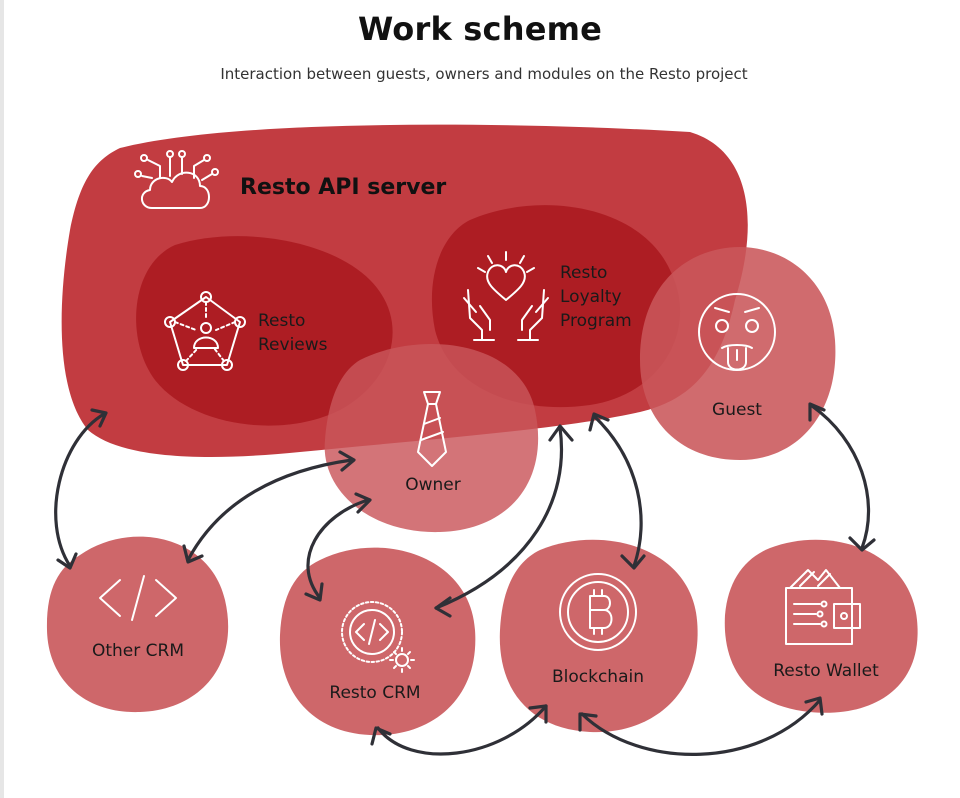 The height and width of the screenshot is (798, 960). I want to click on resto-loyalty-label-line2: Loyalty, so click(591, 297).